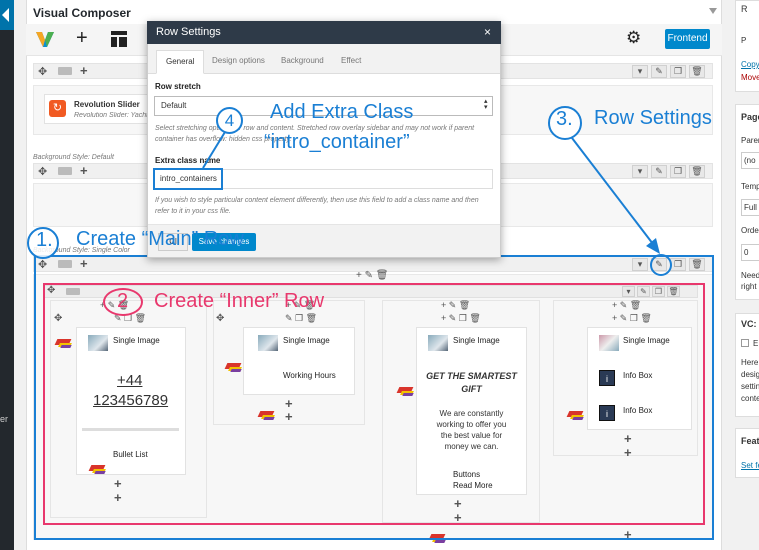 Image resolution: width=759 pixels, height=550 pixels. Describe the element at coordinates (750, 324) in the screenshot. I see `vc-settings-title: VC: C` at that location.